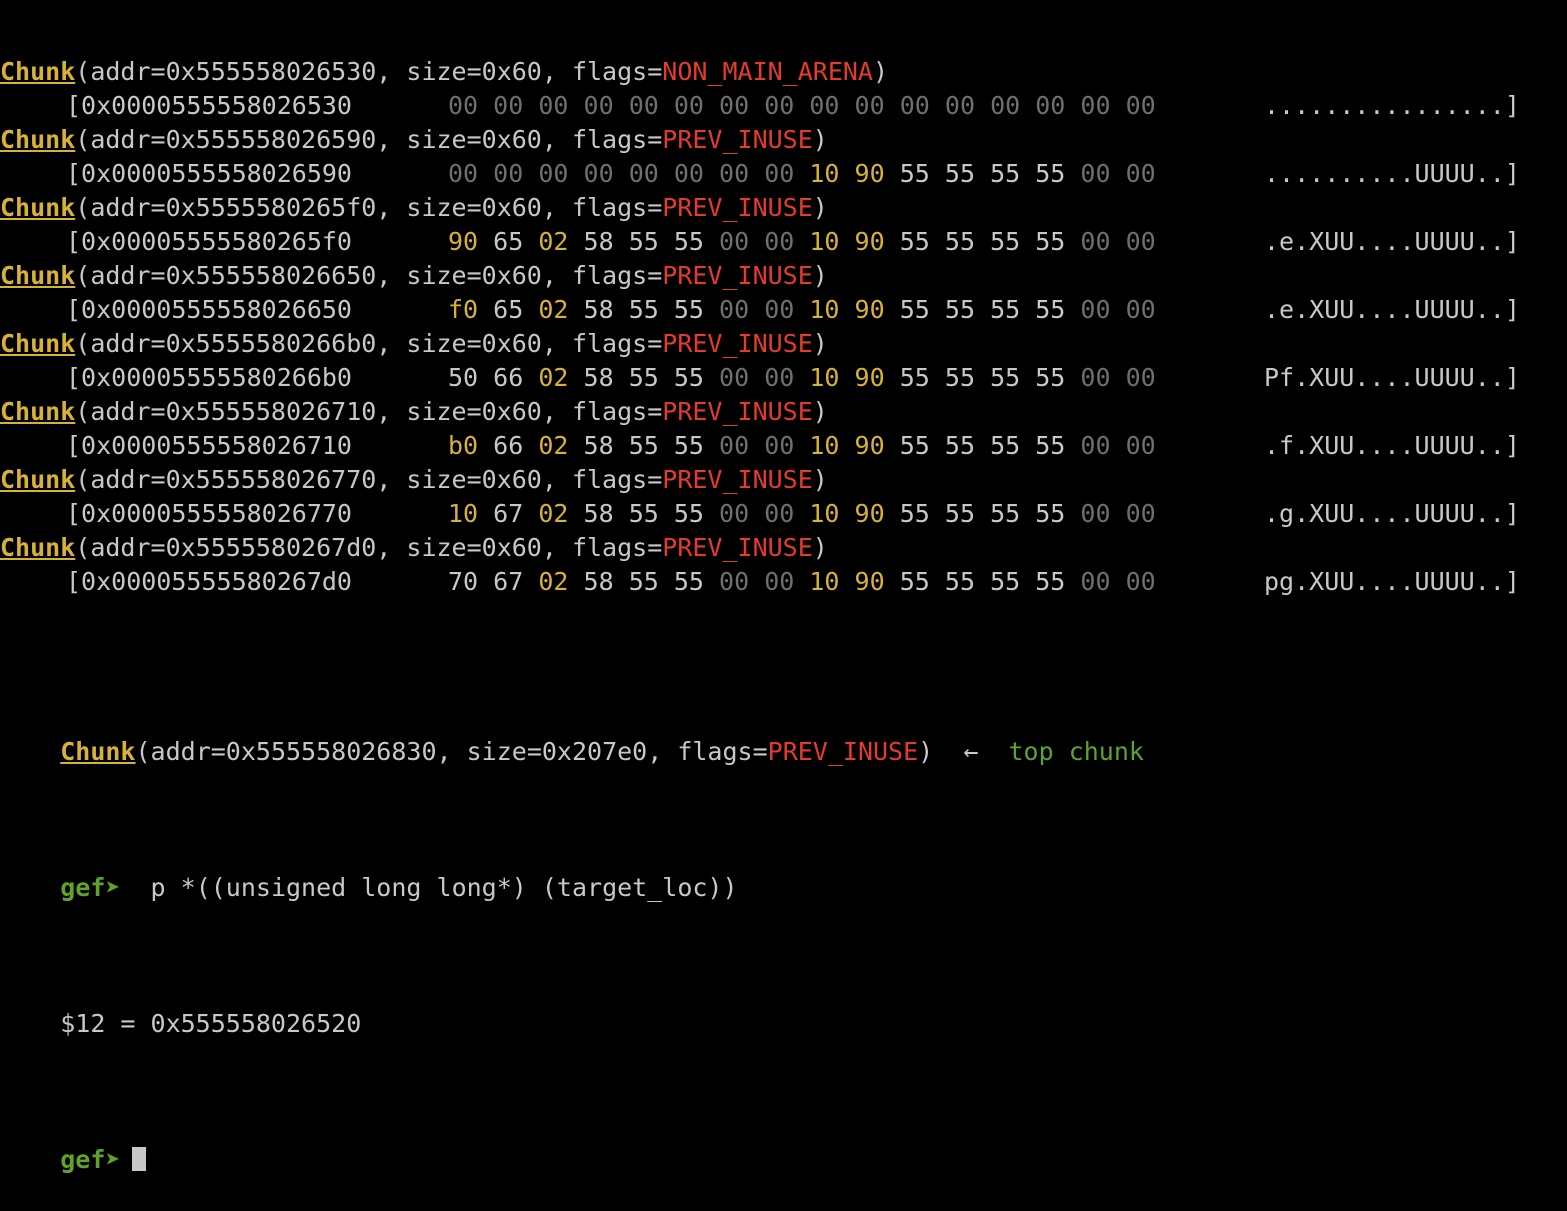 The image size is (1567, 1211). I want to click on hexdump-address: [0x0000555558026590, so click(209, 173).